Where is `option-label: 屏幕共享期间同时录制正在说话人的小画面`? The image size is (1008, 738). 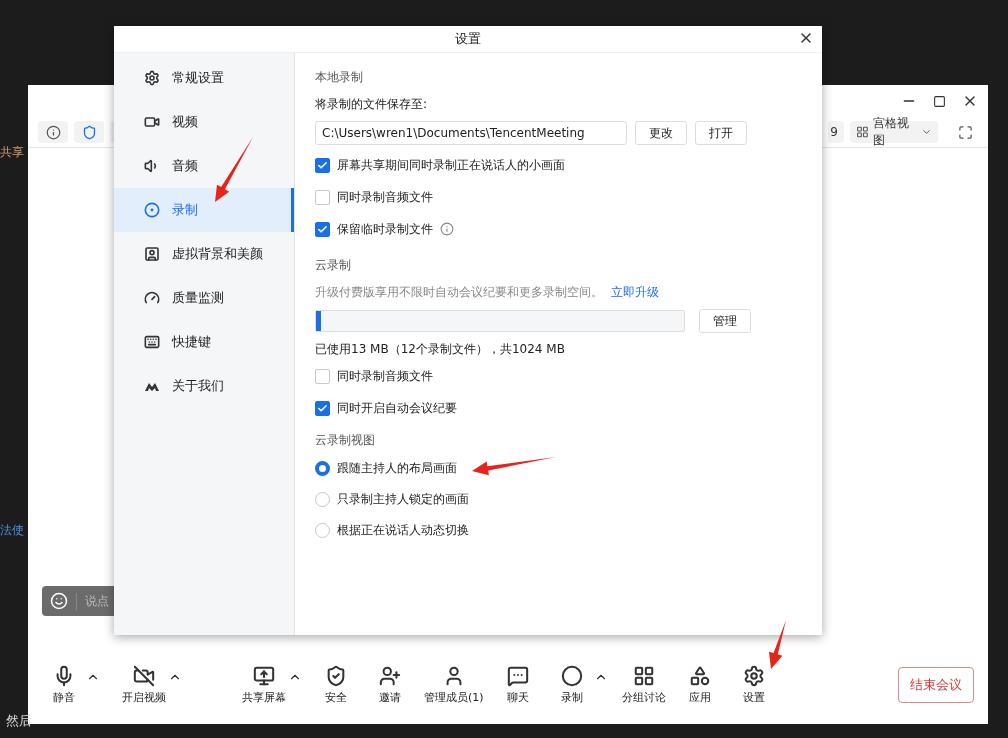
option-label: 屏幕共享期间同时录制正在说话人的小画面 is located at coordinates (451, 165).